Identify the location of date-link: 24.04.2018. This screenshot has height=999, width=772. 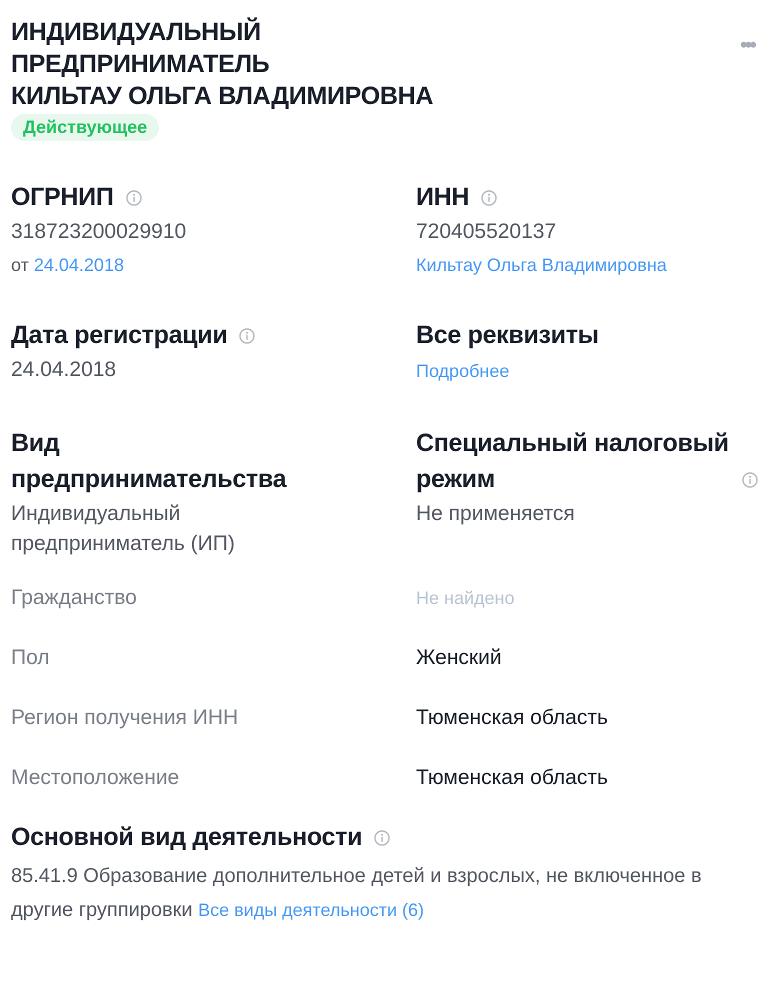
(79, 265).